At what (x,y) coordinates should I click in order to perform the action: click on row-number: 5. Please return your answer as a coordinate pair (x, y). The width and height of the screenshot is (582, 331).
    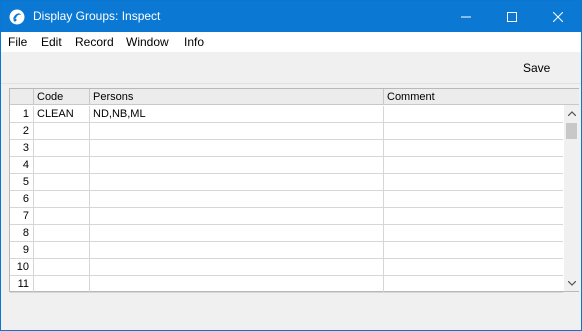
    Looking at the image, I should click on (22, 182).